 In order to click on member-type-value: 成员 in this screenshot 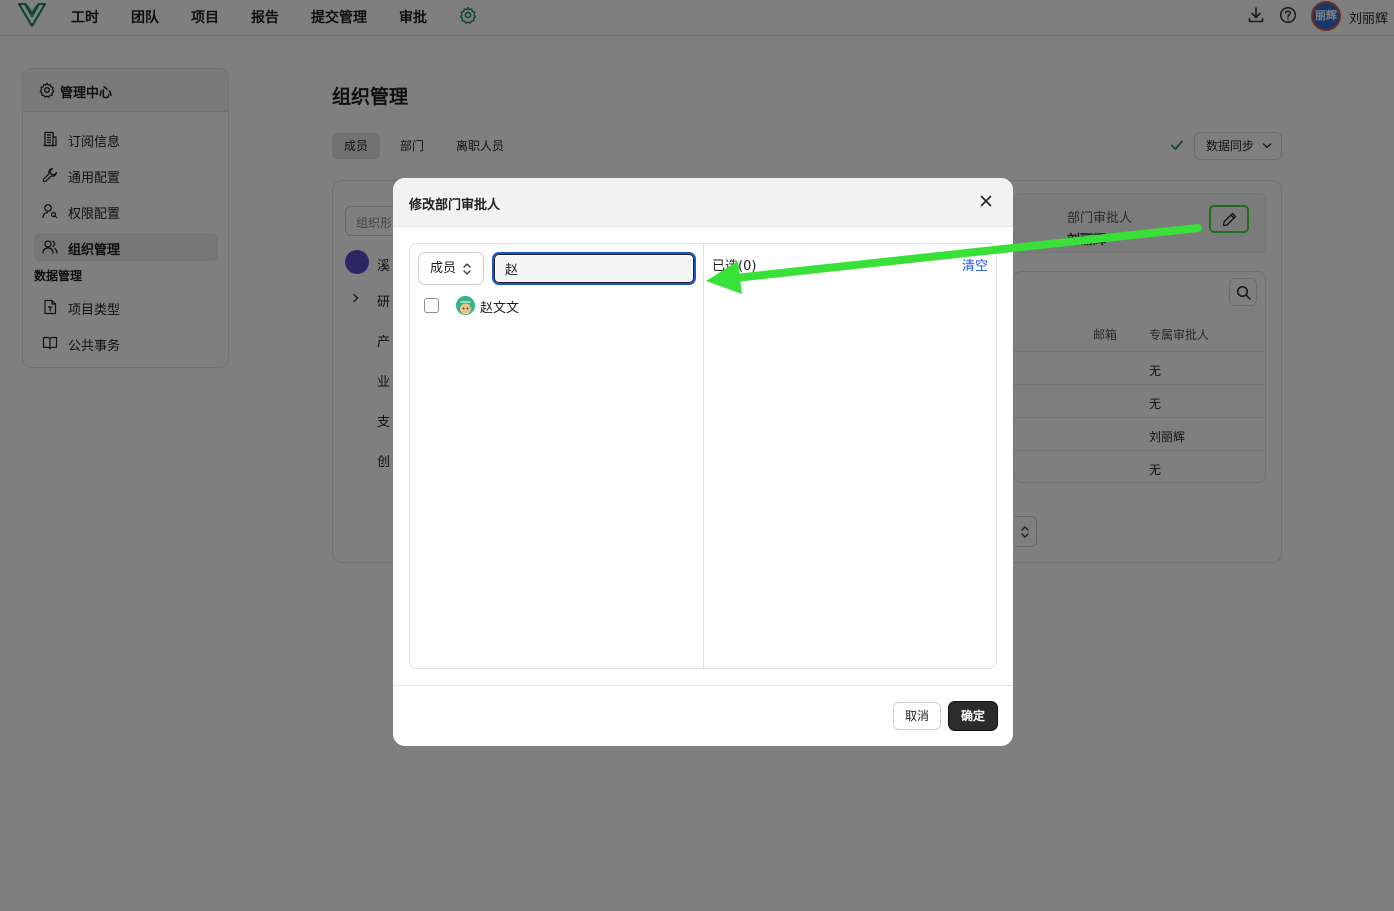, I will do `click(443, 268)`.